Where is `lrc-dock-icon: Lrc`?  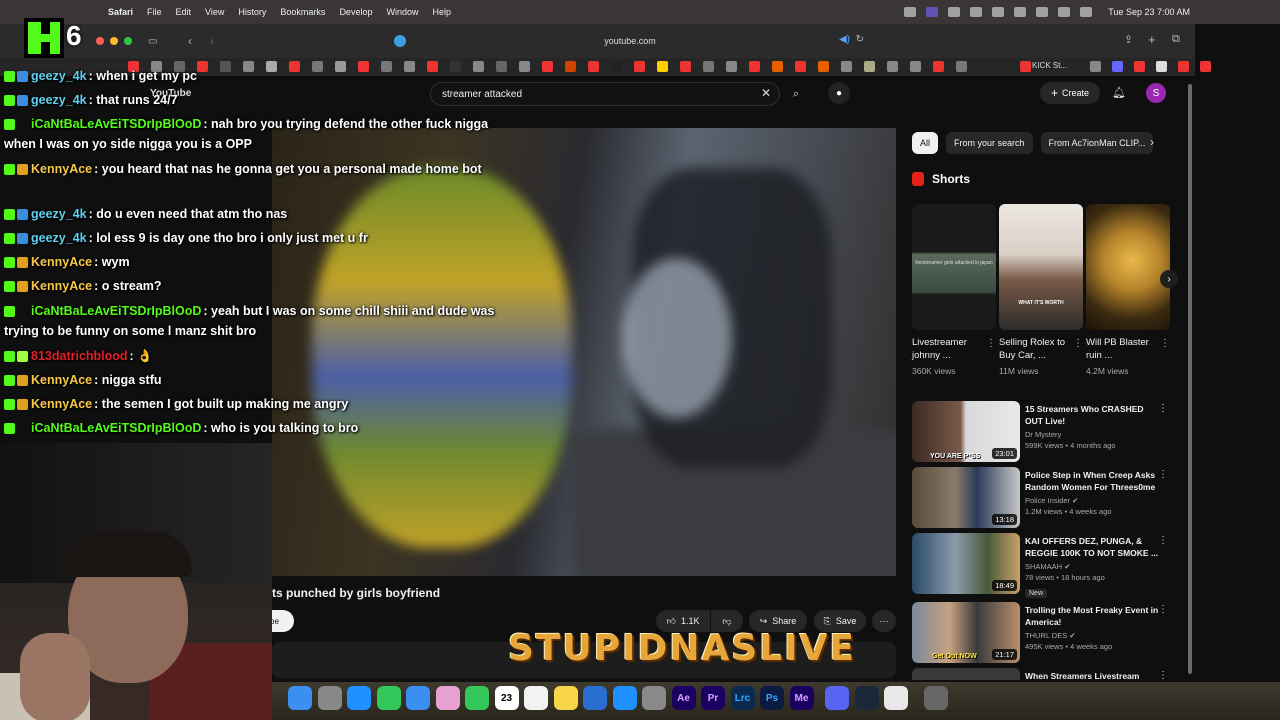 lrc-dock-icon: Lrc is located at coordinates (742, 698).